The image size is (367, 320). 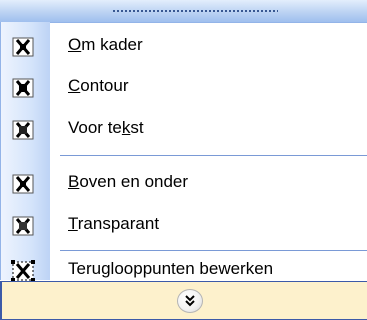 I want to click on wrap-square-icon, so click(x=23, y=47).